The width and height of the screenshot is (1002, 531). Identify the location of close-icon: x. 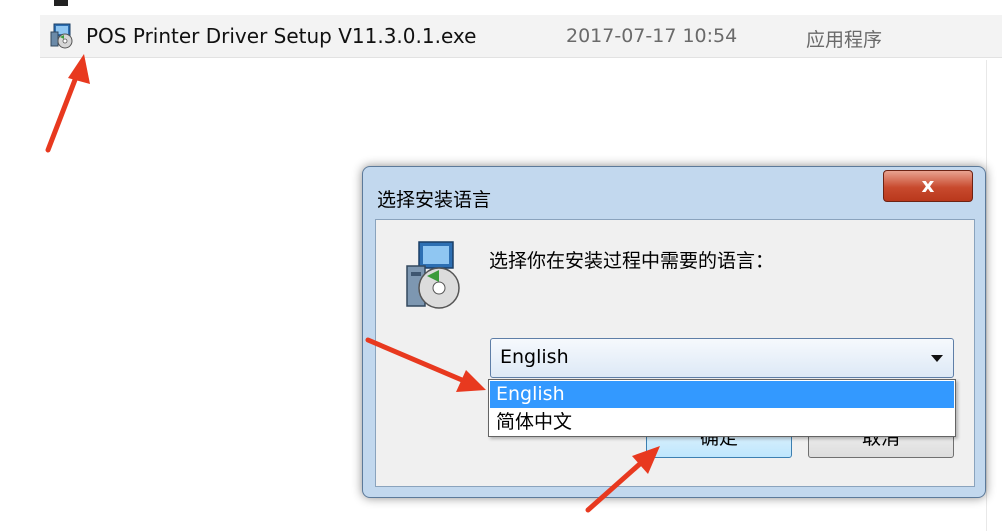
(928, 185).